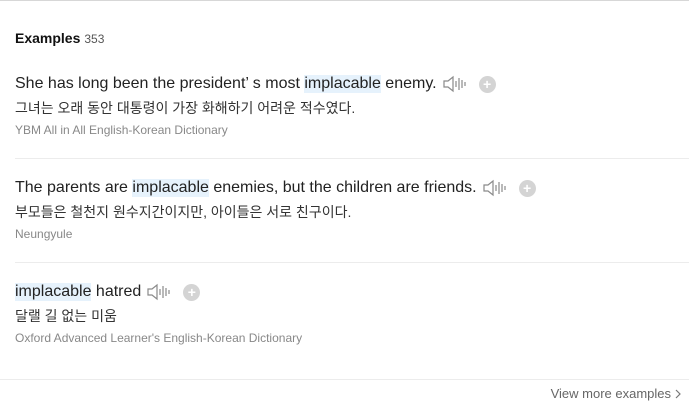 Image resolution: width=689 pixels, height=409 pixels. What do you see at coordinates (185, 108) in the screenshot?
I see `example-korean-translation: 그녀는 오래 동안 대통령이 가장 화해하기 어려운 적수였다.` at bounding box center [185, 108].